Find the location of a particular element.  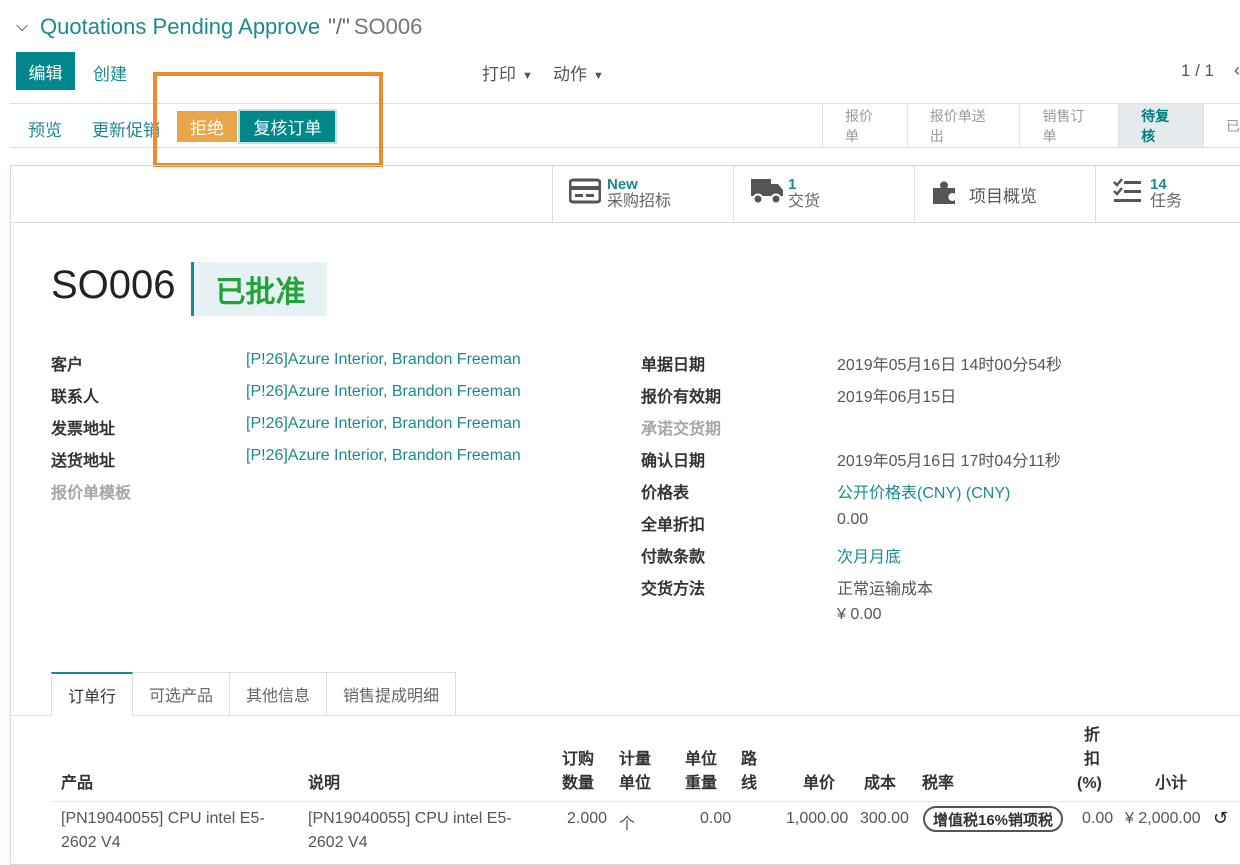

highlight-box is located at coordinates (268, 119).